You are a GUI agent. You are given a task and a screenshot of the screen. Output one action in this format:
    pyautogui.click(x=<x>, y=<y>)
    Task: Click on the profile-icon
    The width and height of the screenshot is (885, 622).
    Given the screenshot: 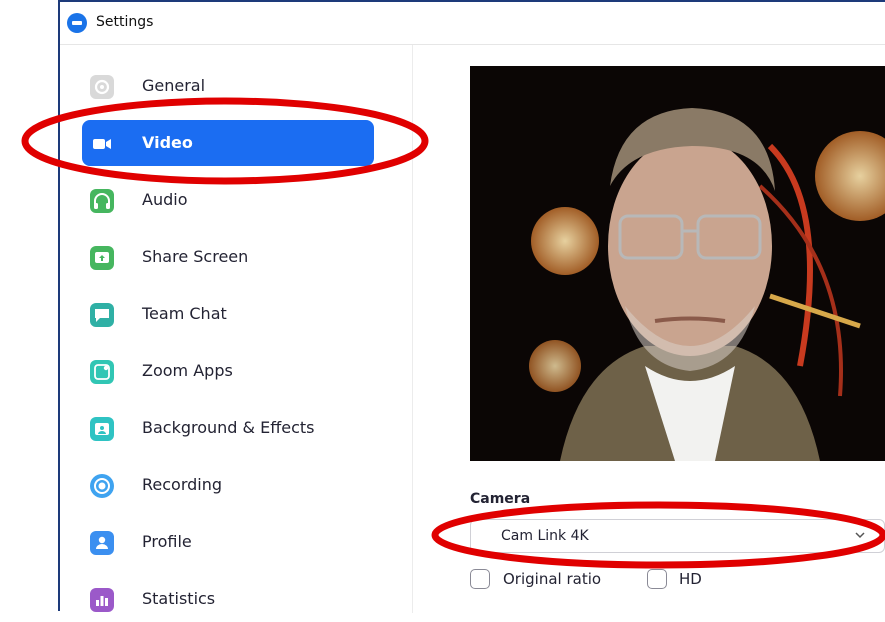 What is the action you would take?
    pyautogui.click(x=102, y=543)
    